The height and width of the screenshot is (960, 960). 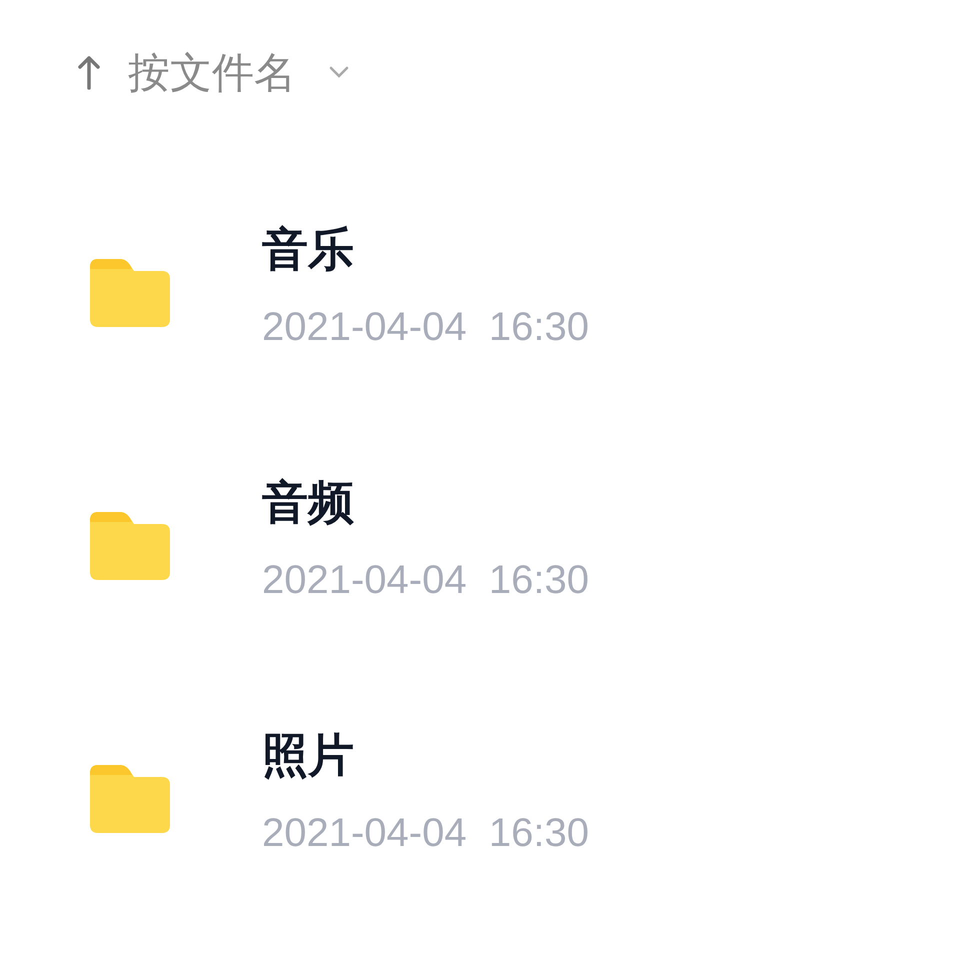 I want to click on chevron-down-icon, so click(x=339, y=72).